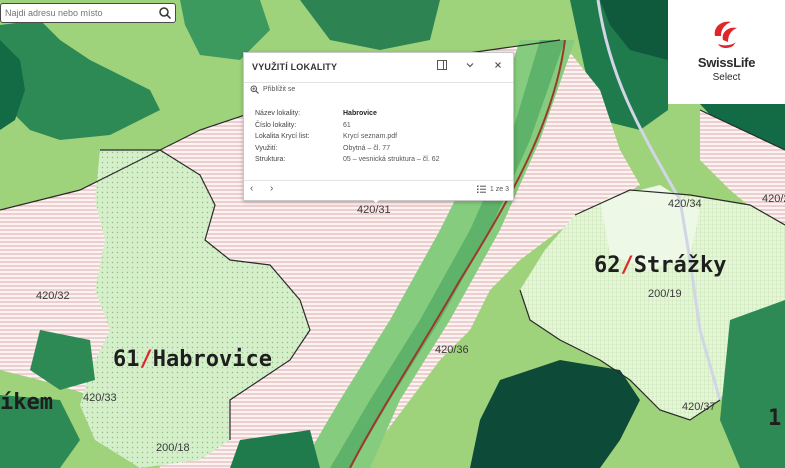 This screenshot has width=785, height=468. Describe the element at coordinates (442, 67) in the screenshot. I see `dock-icon` at that location.